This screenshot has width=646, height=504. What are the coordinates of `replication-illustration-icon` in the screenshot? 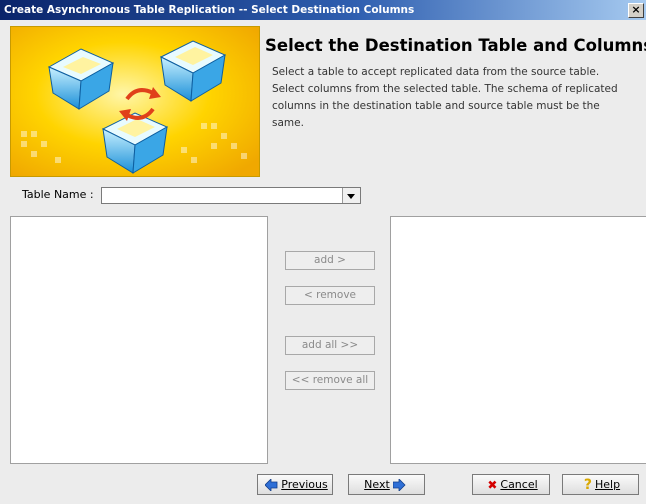 It's located at (135, 101).